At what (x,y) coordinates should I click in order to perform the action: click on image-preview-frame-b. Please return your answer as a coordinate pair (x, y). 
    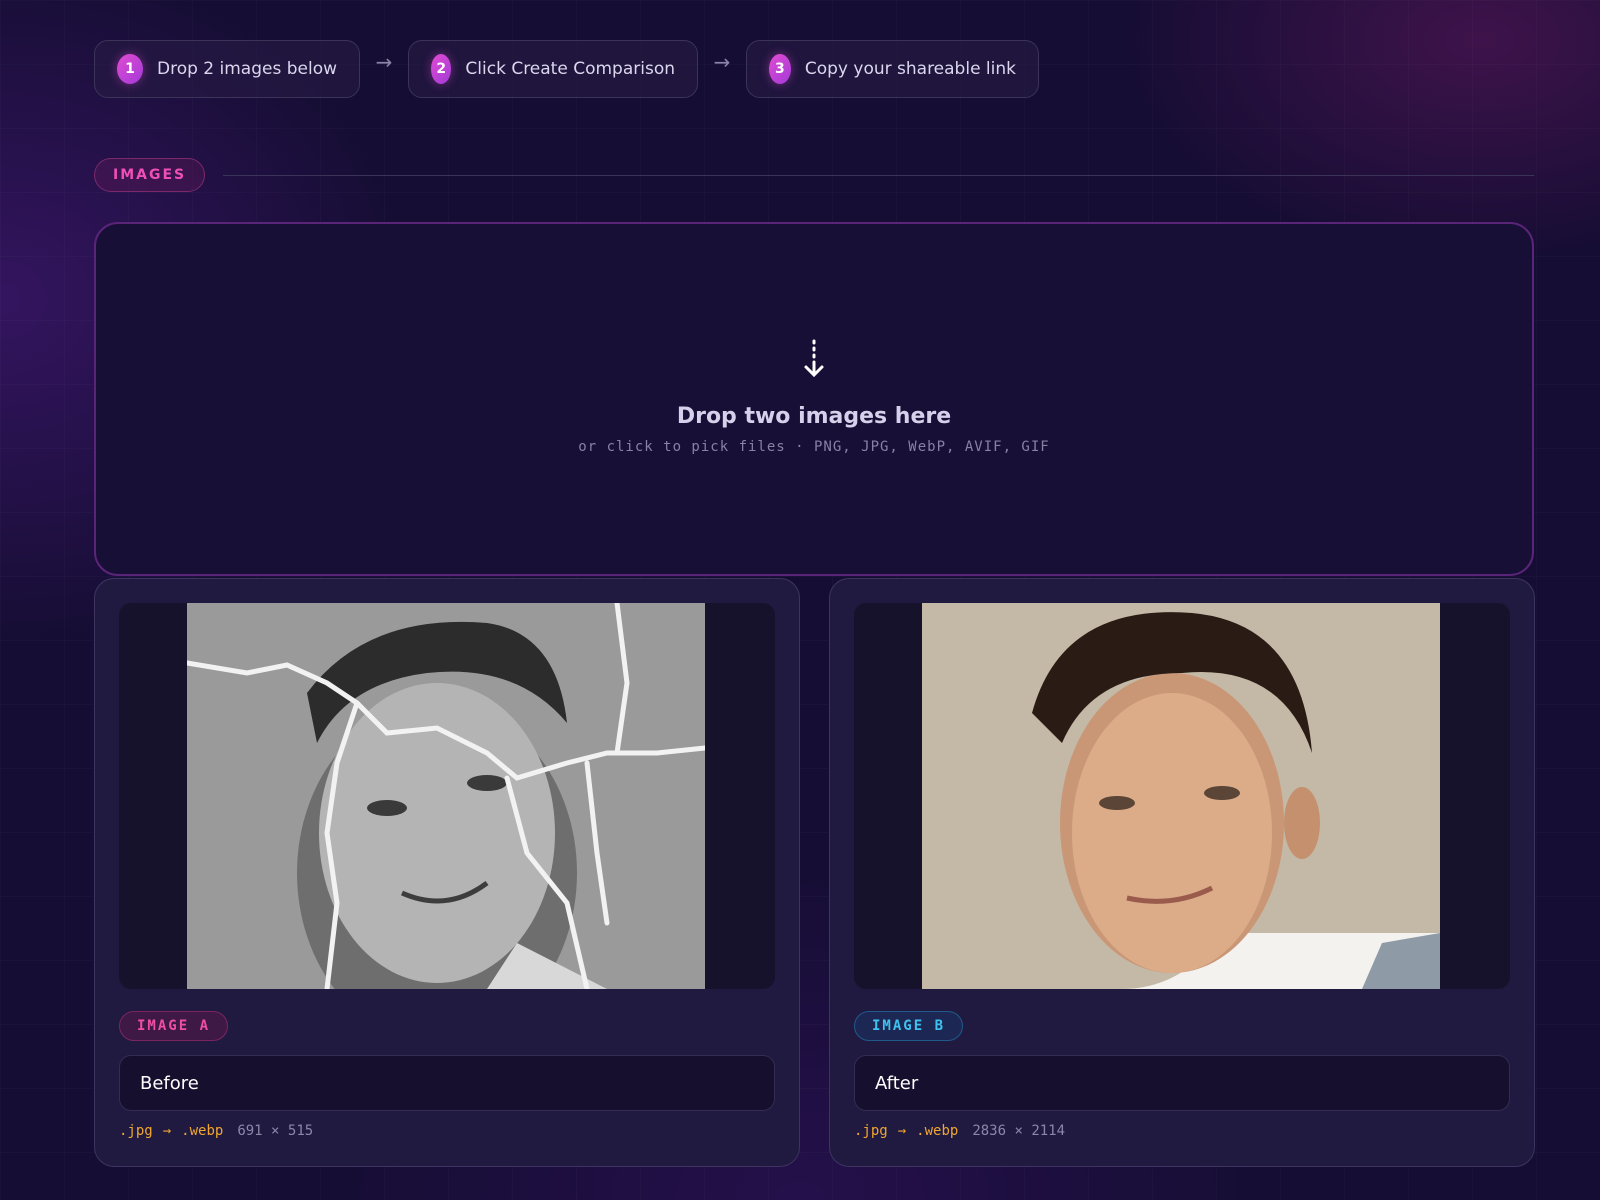
    Looking at the image, I should click on (1182, 796).